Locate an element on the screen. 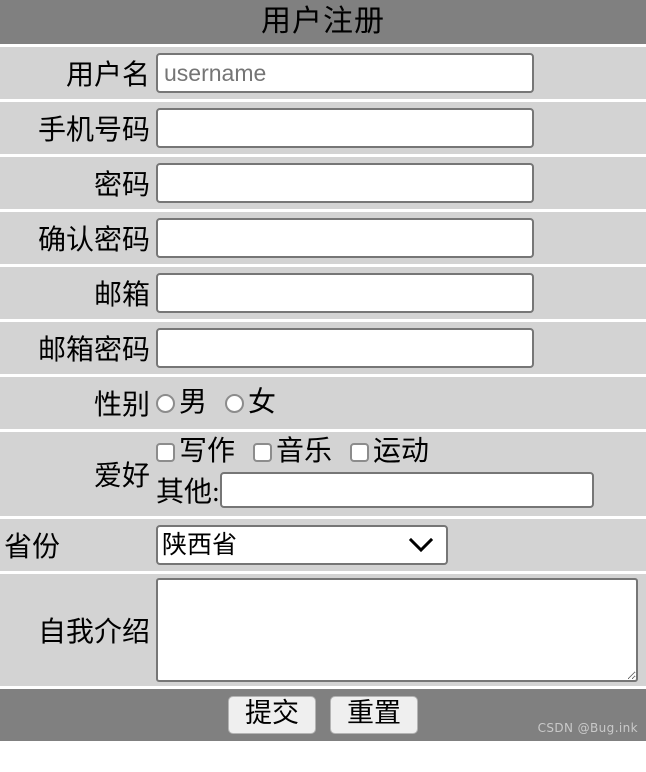 This screenshot has height=772, width=646. row-email-password: 邮箱密码 is located at coordinates (323, 346).